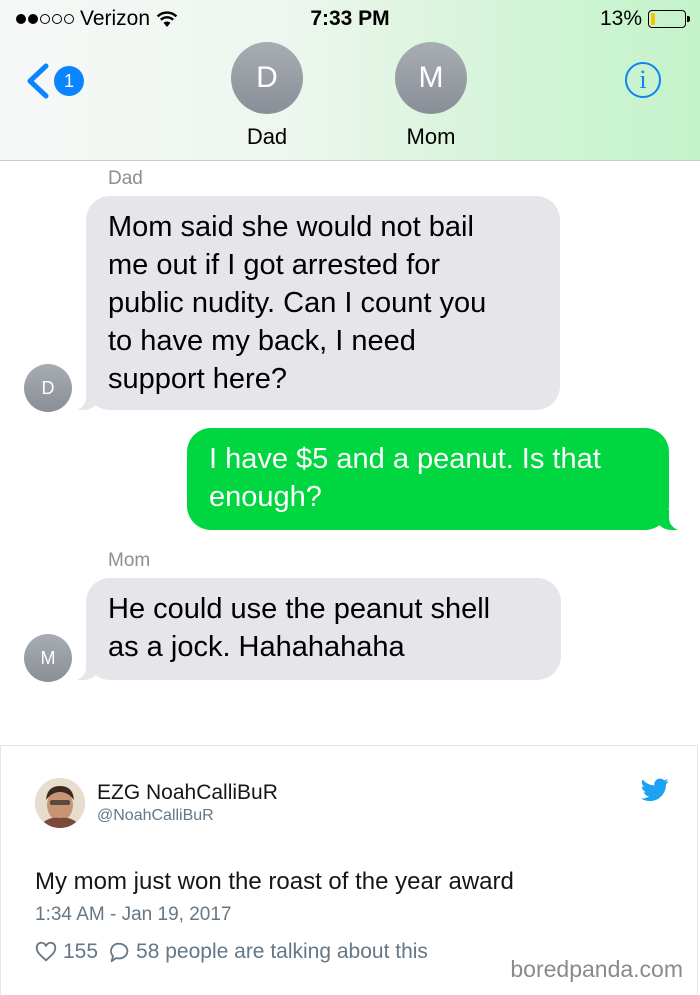 The height and width of the screenshot is (995, 700). What do you see at coordinates (155, 816) in the screenshot?
I see `tweet-handle: @NoahCalliBuR` at bounding box center [155, 816].